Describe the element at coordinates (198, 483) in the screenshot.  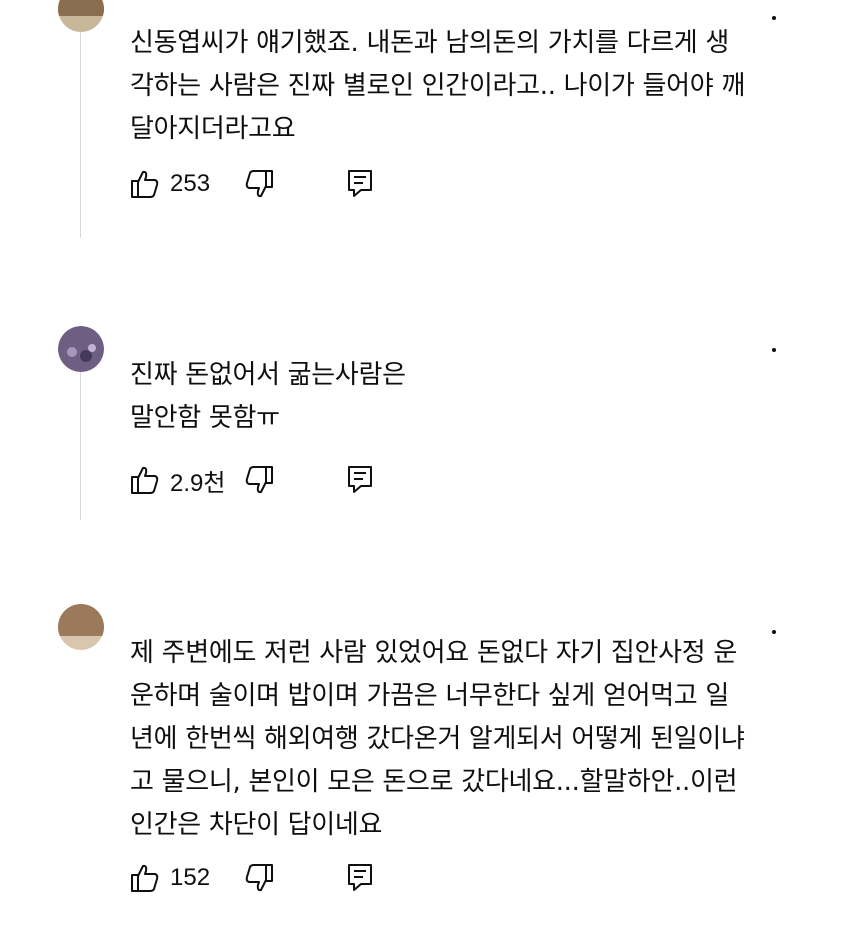
I see `like-count: 2.9천` at that location.